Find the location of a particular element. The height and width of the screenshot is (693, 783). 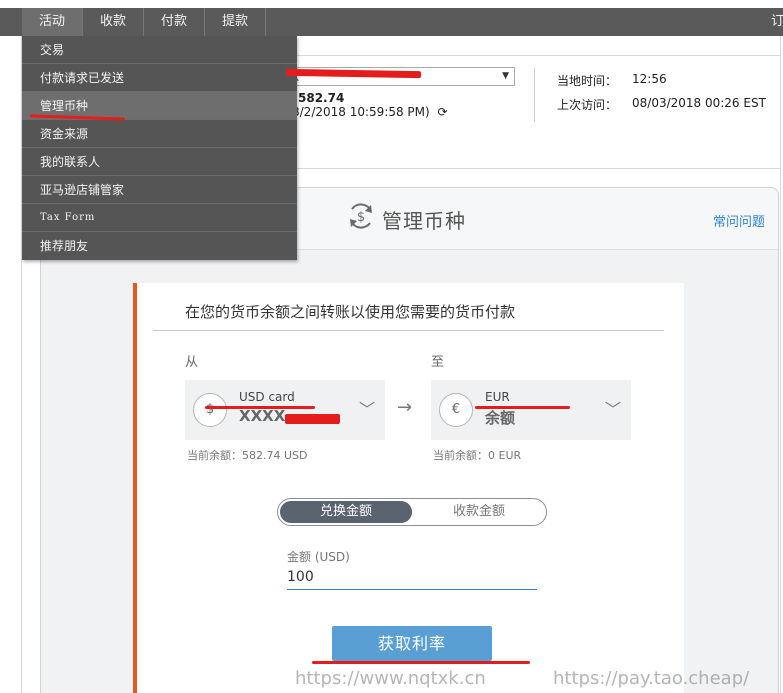

last-visit-value: 08/03/2018 00:26 EST is located at coordinates (699, 103).